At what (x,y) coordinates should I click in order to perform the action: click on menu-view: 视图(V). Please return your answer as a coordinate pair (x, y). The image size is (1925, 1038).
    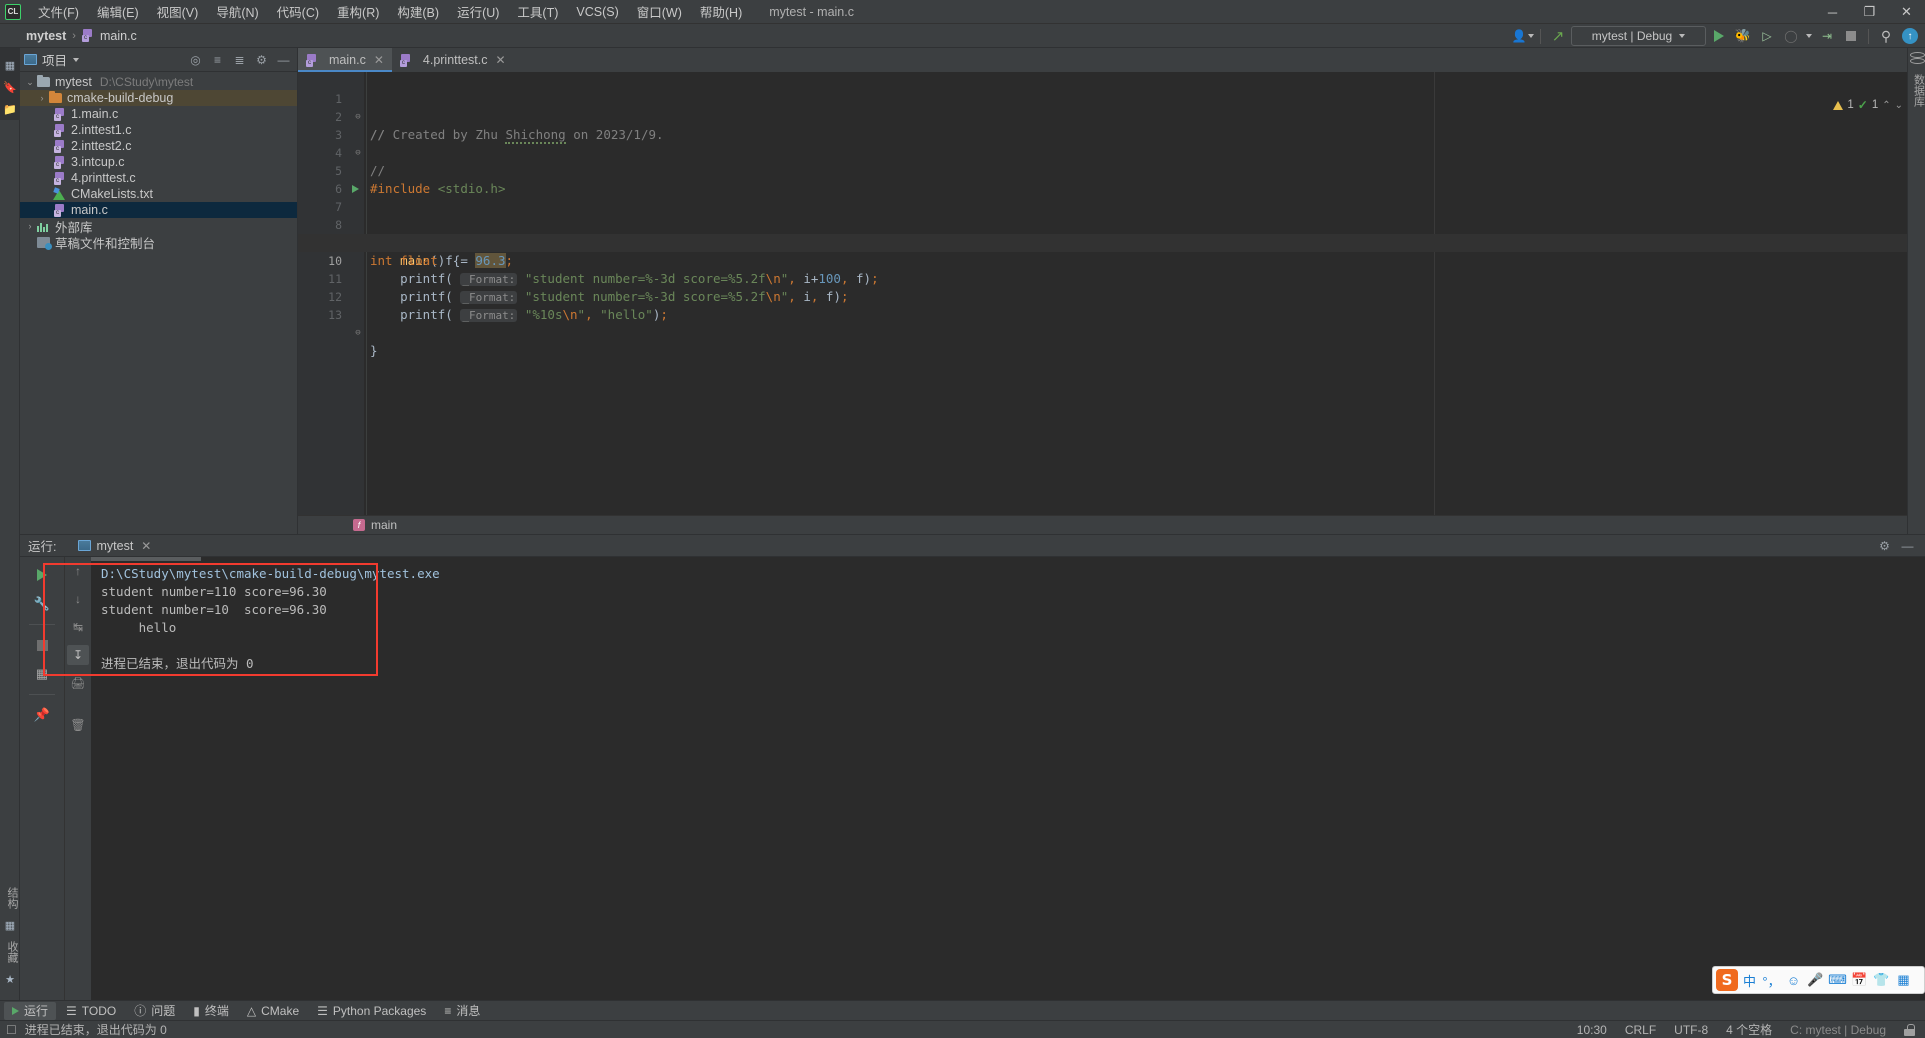
    Looking at the image, I should click on (178, 12).